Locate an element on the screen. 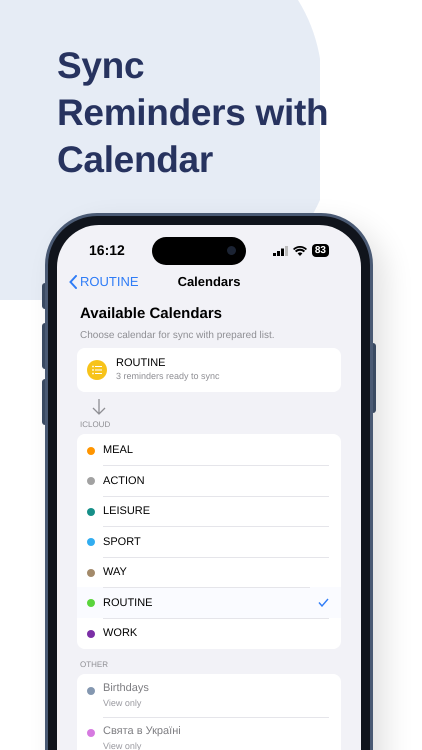 Image resolution: width=422 pixels, height=750 pixels. calendar-name: LEISURE is located at coordinates (127, 511).